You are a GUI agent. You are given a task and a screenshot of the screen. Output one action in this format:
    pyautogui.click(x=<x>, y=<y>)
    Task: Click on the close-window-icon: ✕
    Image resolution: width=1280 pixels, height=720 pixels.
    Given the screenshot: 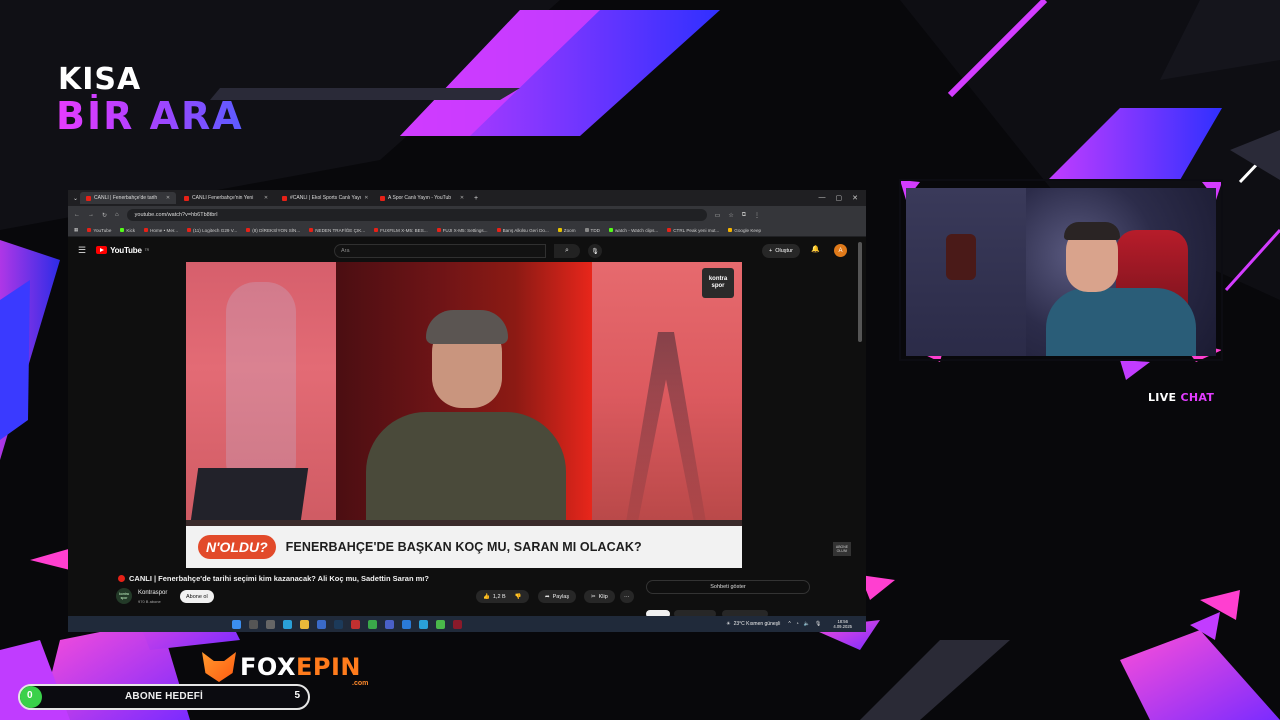 What is the action you would take?
    pyautogui.click(x=855, y=198)
    